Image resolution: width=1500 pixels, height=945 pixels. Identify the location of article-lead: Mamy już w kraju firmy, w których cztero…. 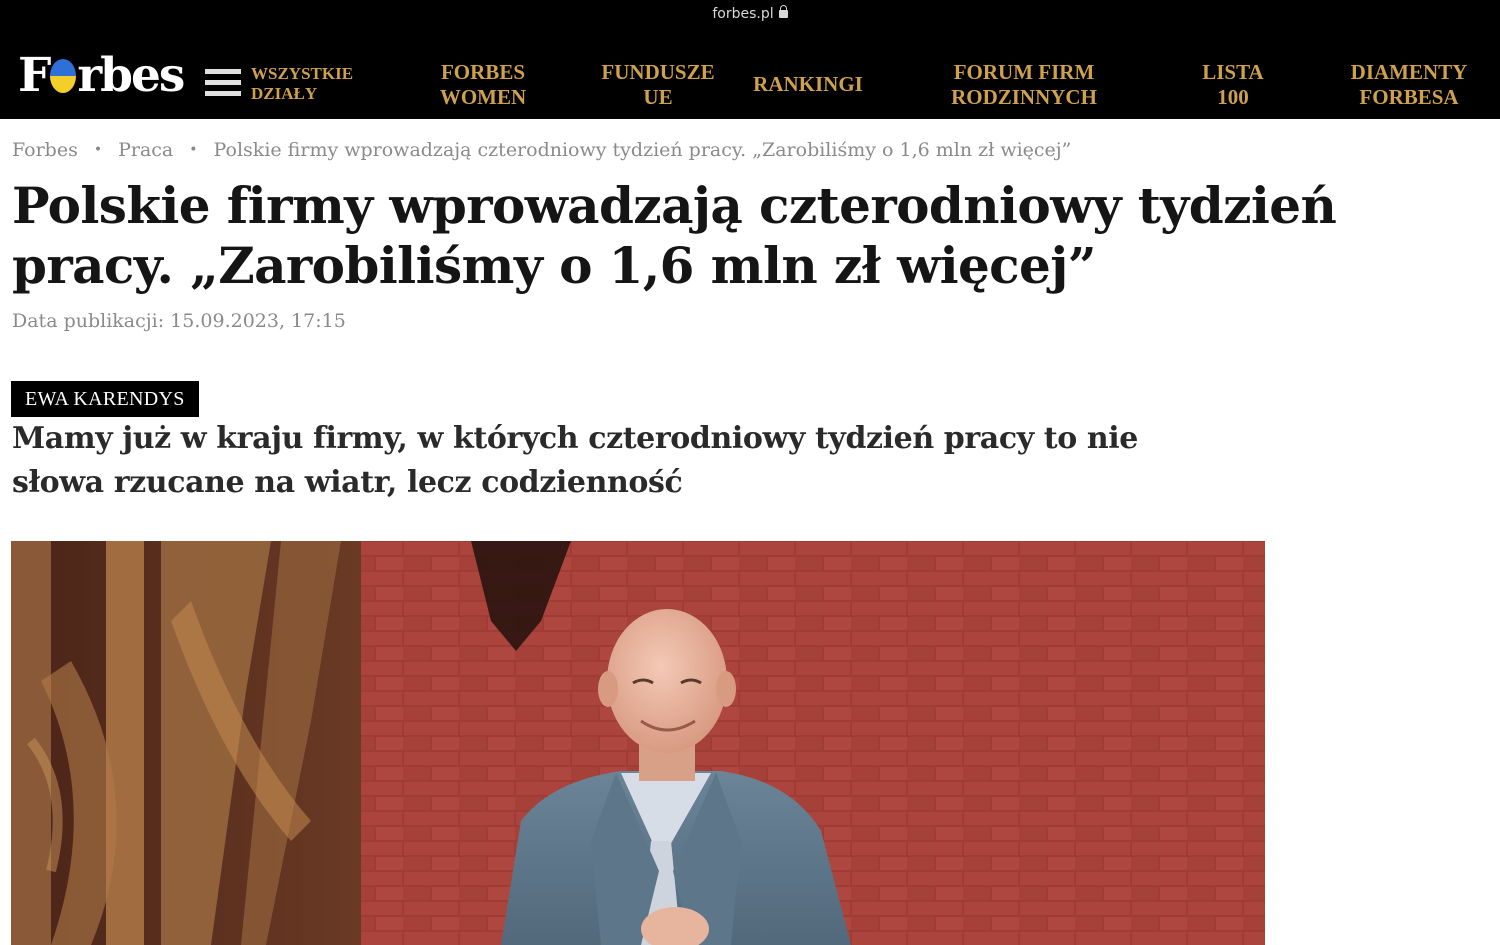
(575, 460).